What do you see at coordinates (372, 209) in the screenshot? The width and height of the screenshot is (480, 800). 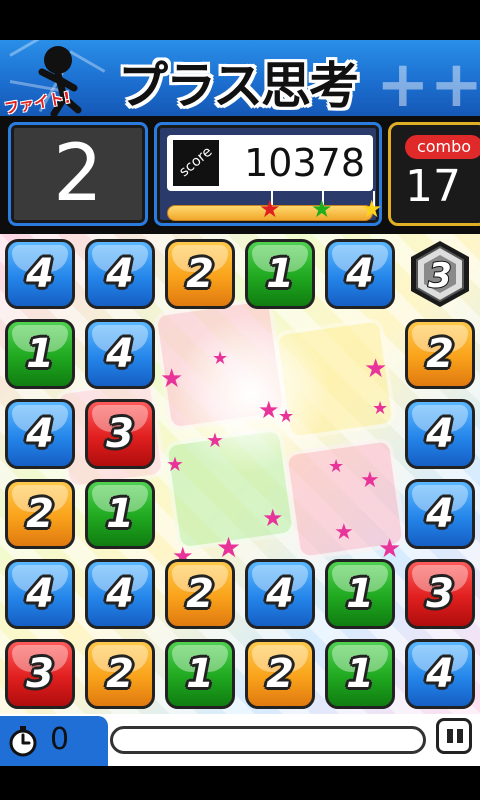 I see `yellow-star-icon: ★` at bounding box center [372, 209].